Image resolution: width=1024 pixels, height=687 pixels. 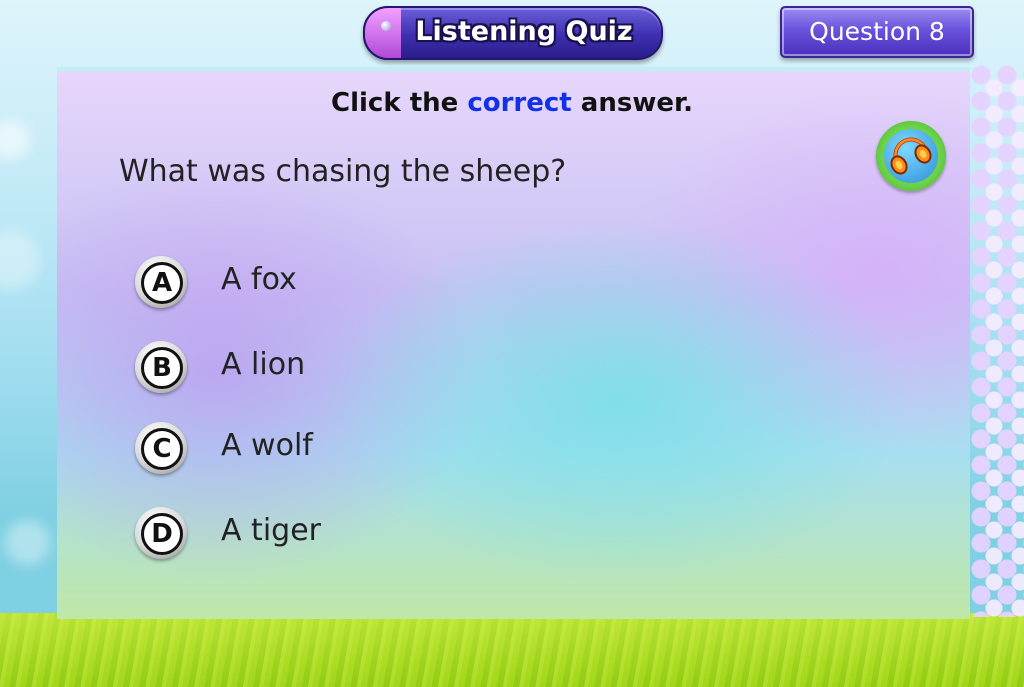 I want to click on option-letter-button: B, so click(x=161, y=367).